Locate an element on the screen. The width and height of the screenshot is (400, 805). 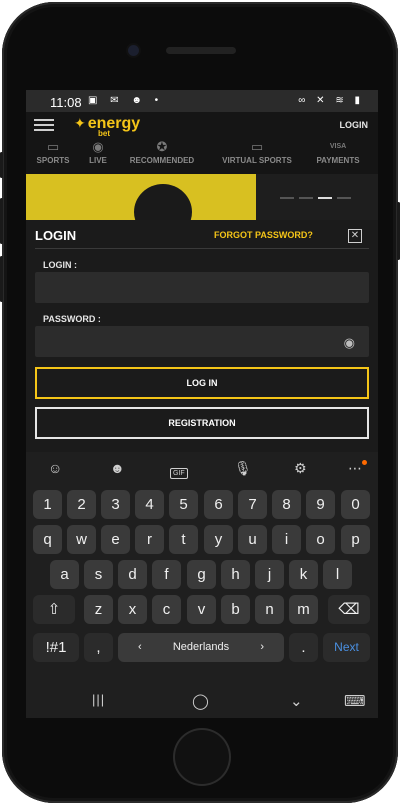
nav-item-payments: VISA PAYMENTS is located at coordinates (338, 151).